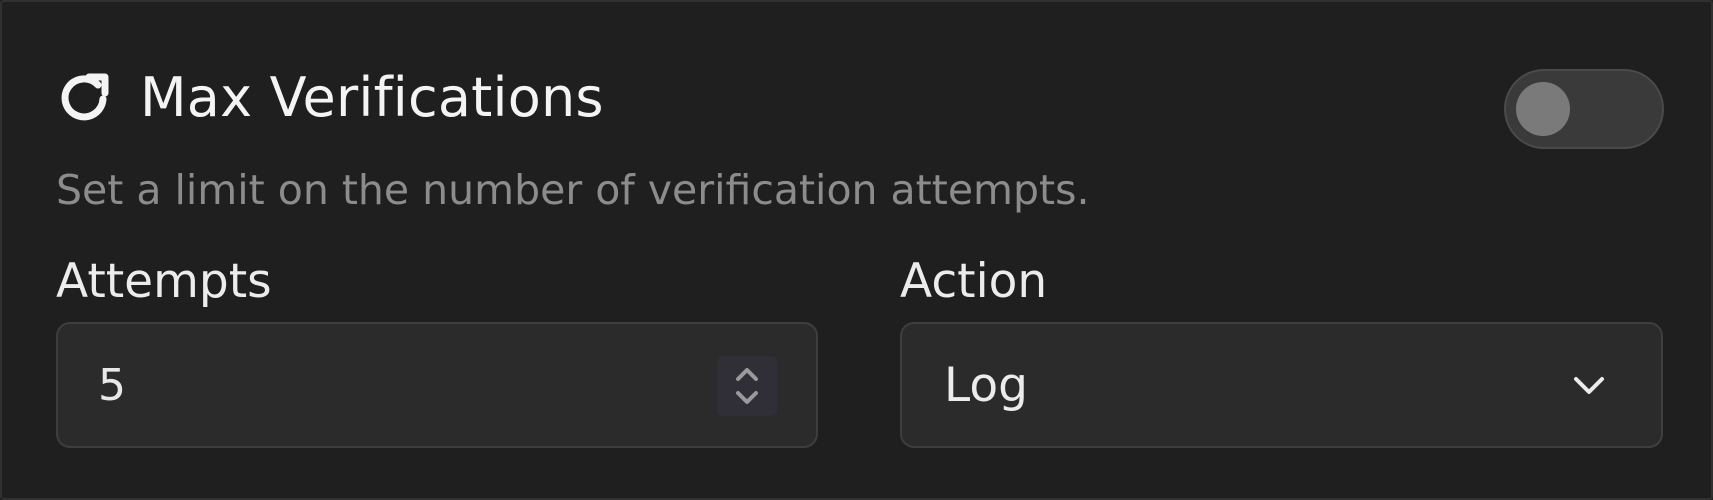  What do you see at coordinates (398, 385) in the screenshot?
I see `attempts-input` at bounding box center [398, 385].